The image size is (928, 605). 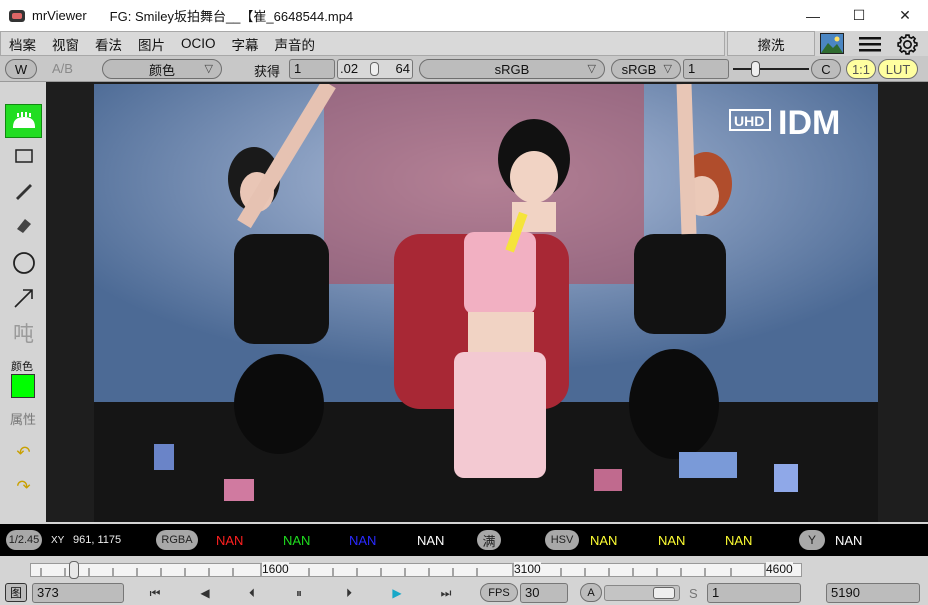 What do you see at coordinates (755, 69) in the screenshot?
I see `exposure-handle` at bounding box center [755, 69].